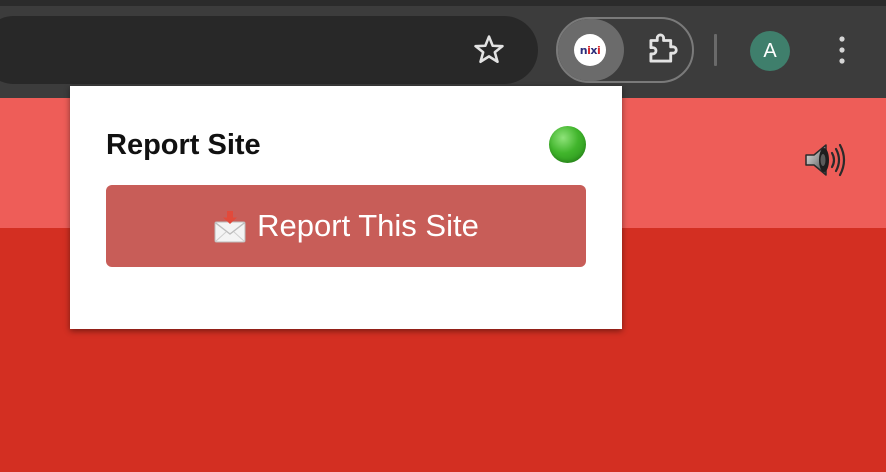 This screenshot has height=472, width=886. Describe the element at coordinates (715, 50) in the screenshot. I see `toolbar-divider` at that location.